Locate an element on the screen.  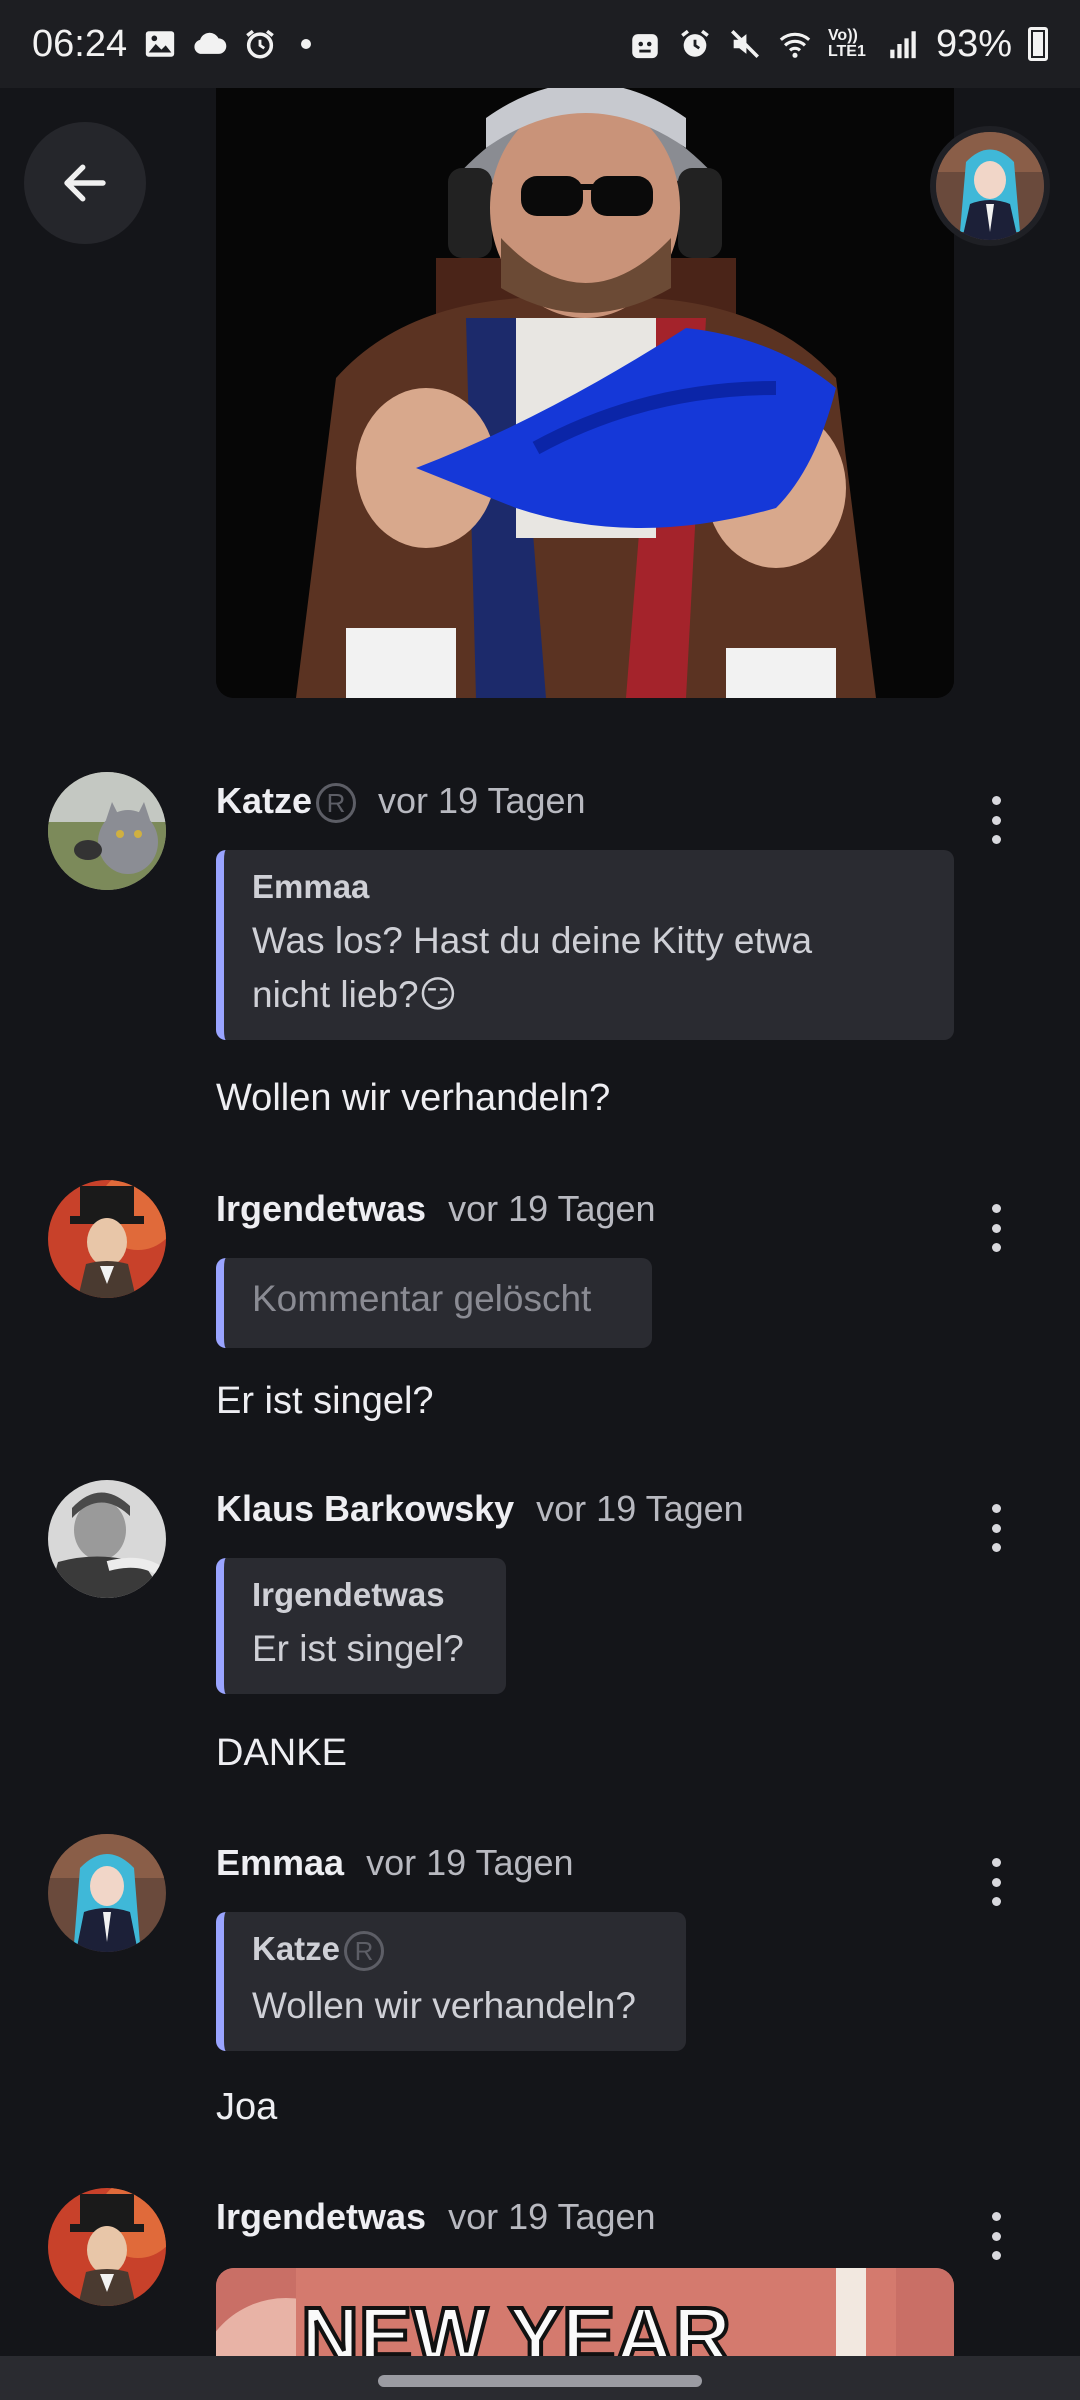
quoted-comment: Katze R Wollen wir verhandeln? is located at coordinates (451, 1982).